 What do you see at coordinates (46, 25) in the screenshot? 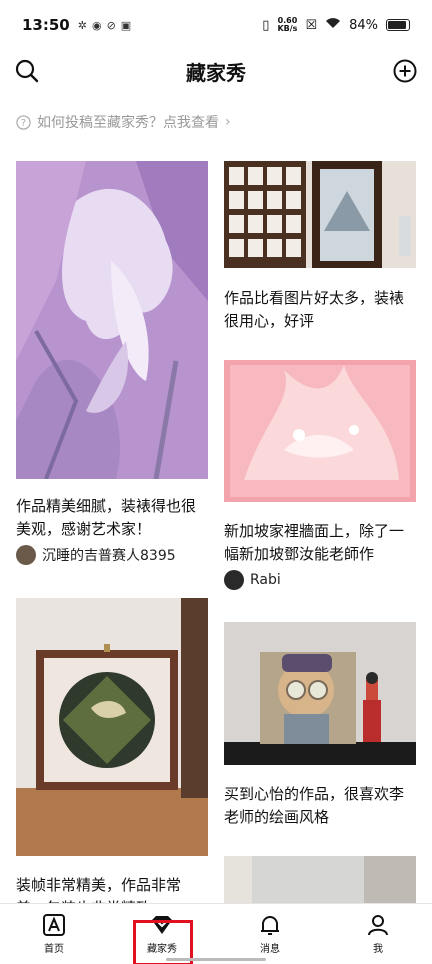
I see `status-time: 13:50` at bounding box center [46, 25].